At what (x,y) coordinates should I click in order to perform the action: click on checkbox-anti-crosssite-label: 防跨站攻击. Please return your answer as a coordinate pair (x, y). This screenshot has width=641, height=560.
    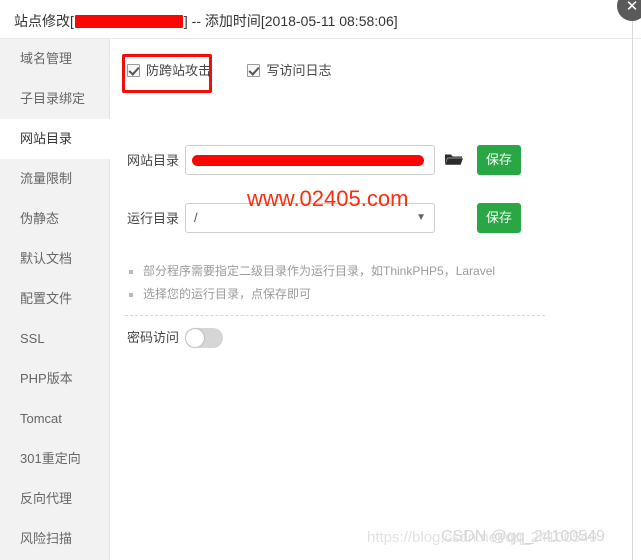
    Looking at the image, I should click on (179, 70).